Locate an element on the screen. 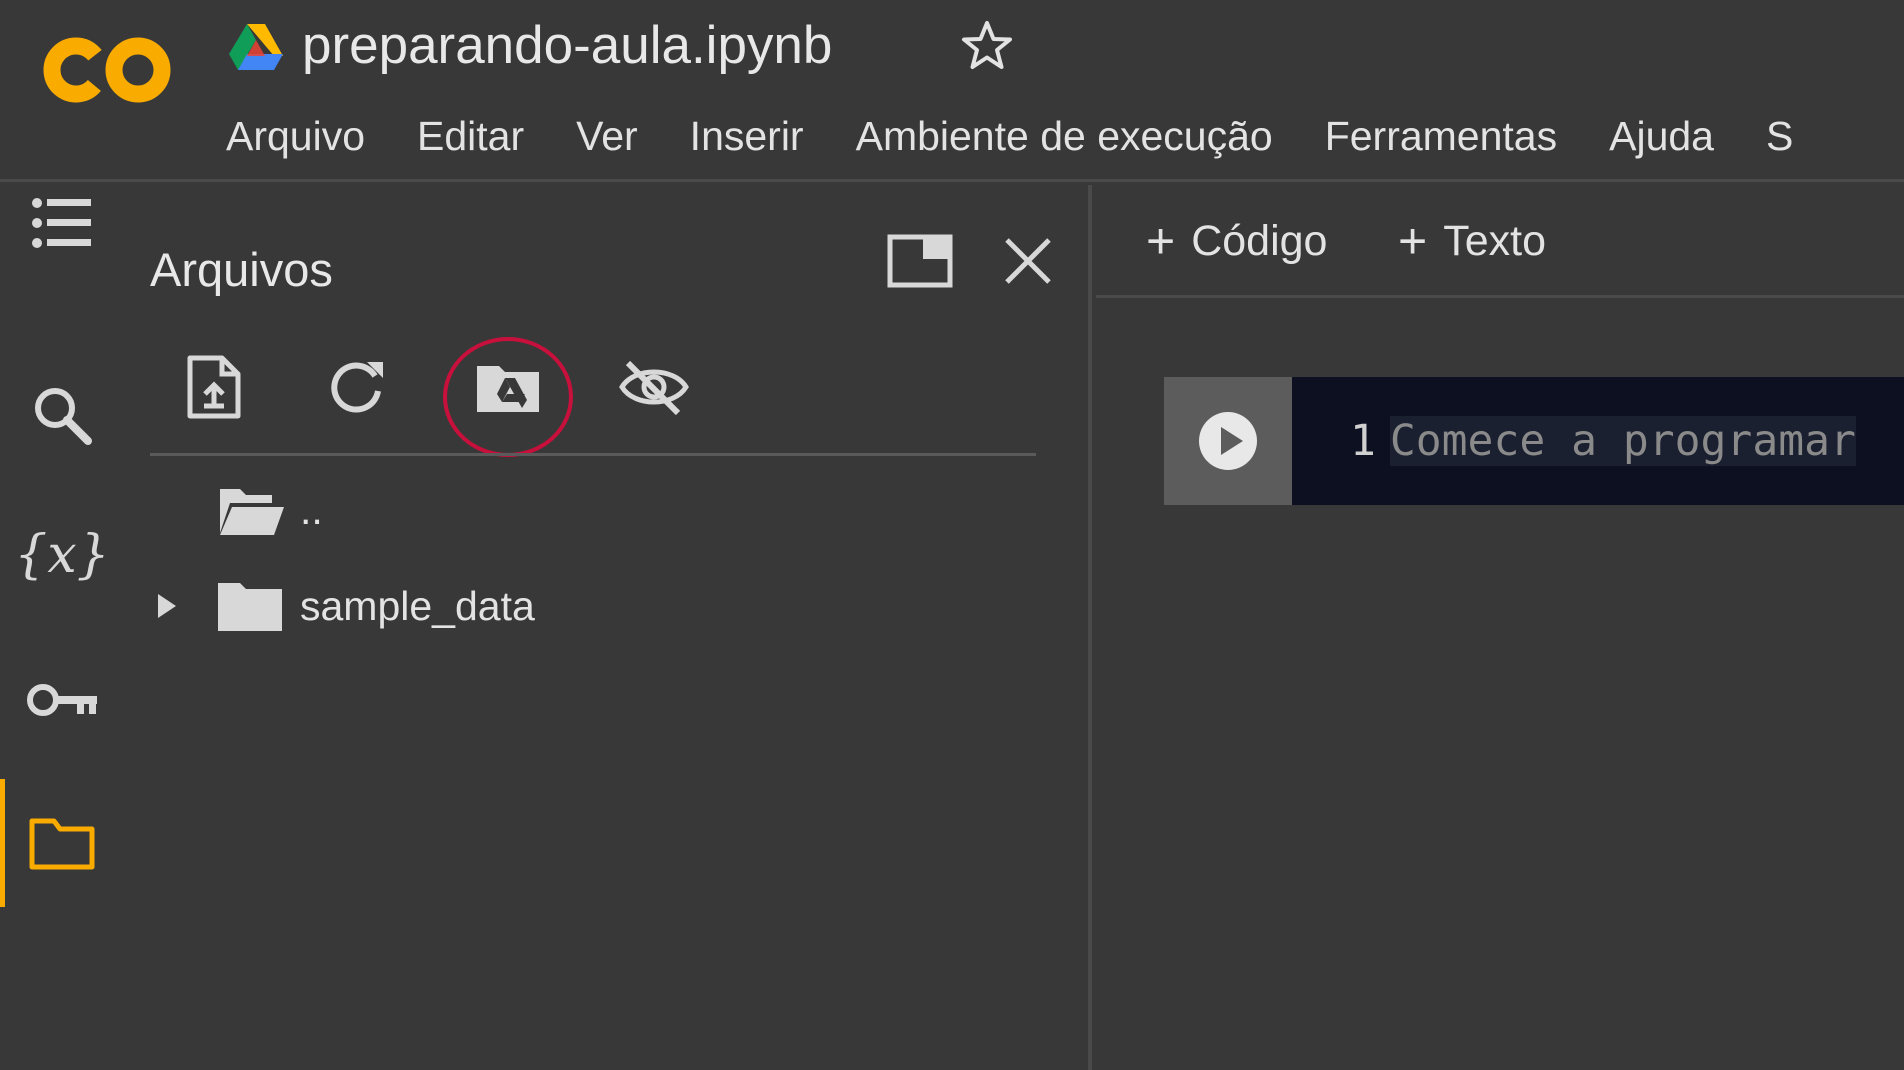 This screenshot has height=1070, width=1904. play-icon is located at coordinates (1228, 441).